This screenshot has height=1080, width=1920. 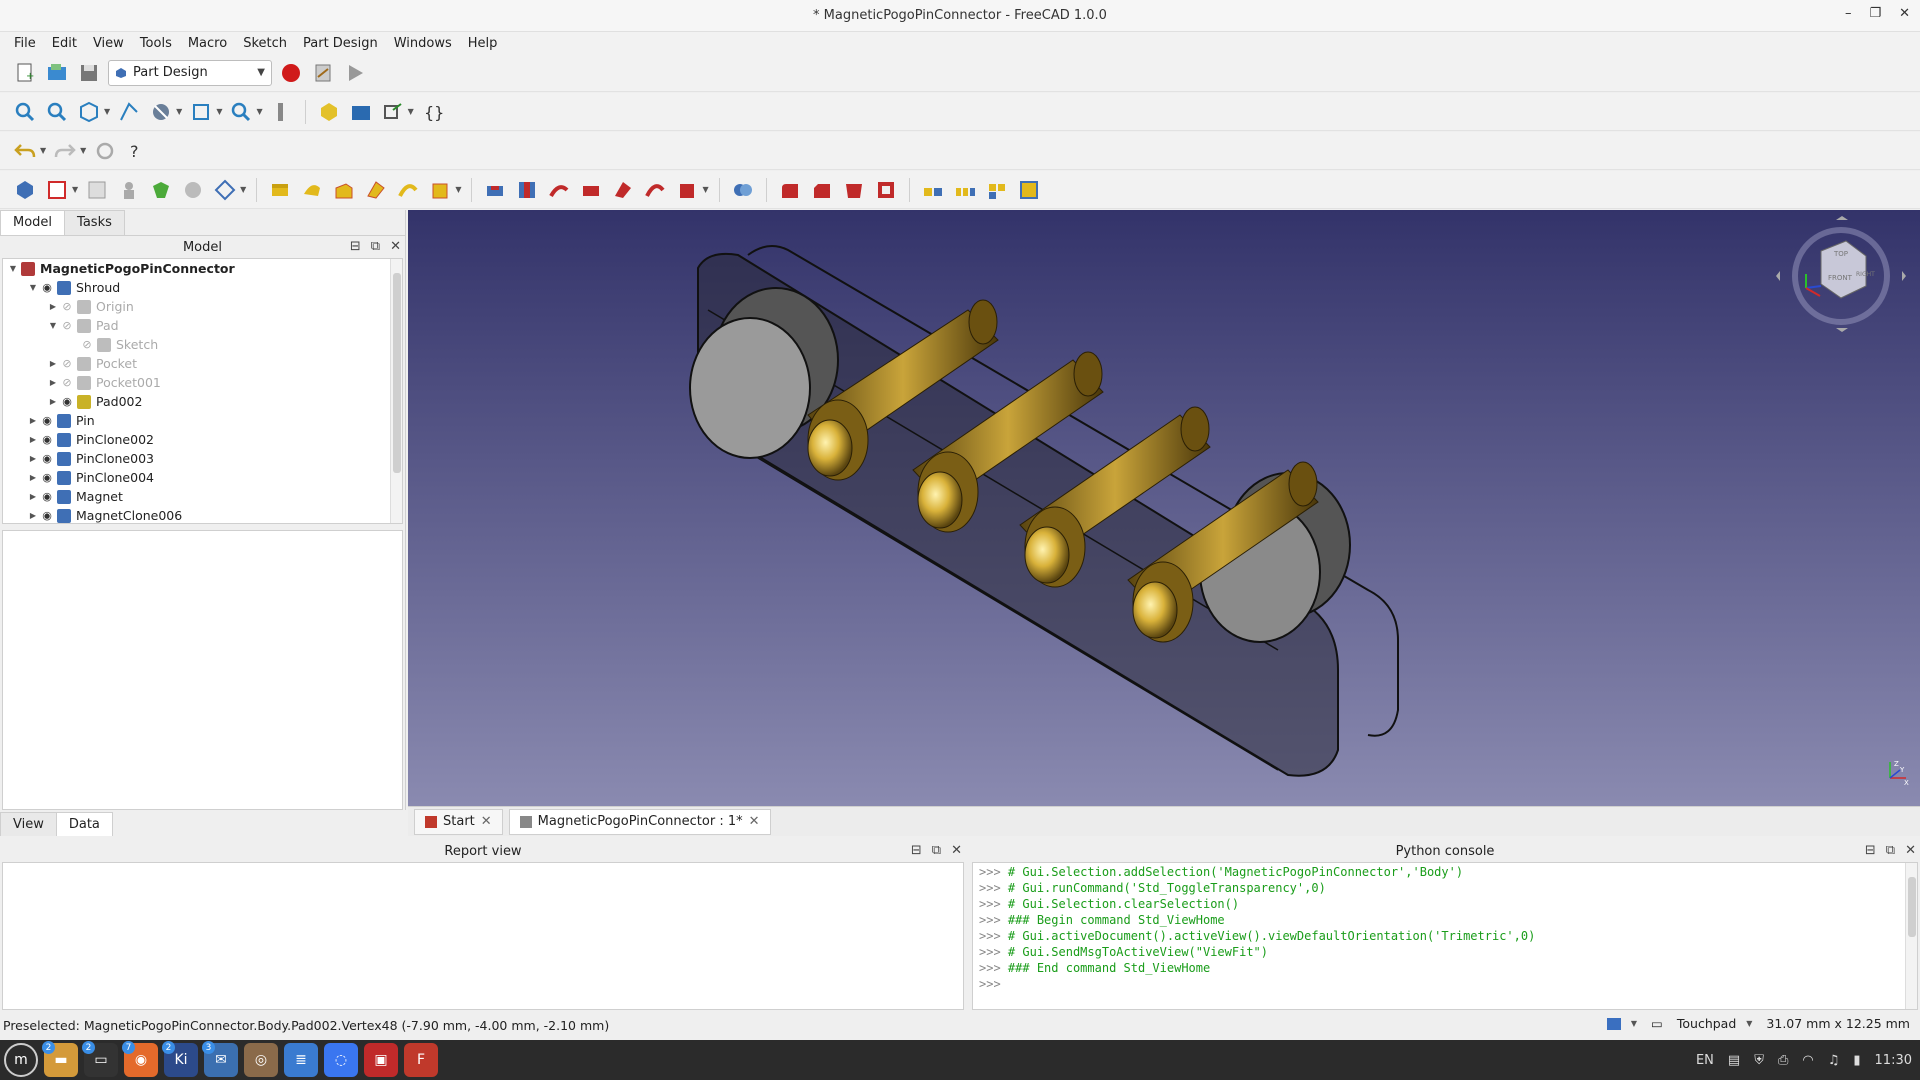 I want to click on new-document-icon: +, so click(x=25, y=73).